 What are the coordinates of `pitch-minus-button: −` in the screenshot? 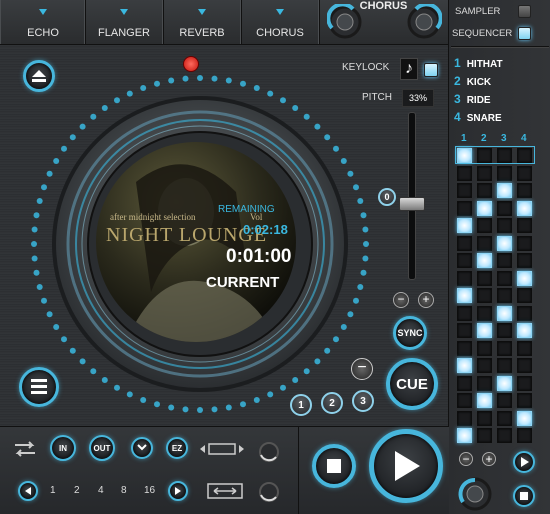 It's located at (401, 300).